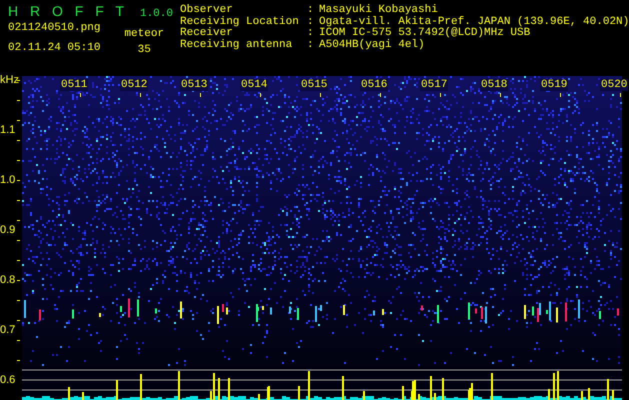 The image size is (629, 400). What do you see at coordinates (474, 22) in the screenshot?
I see `info-value: Ogata-vill. Akita-Pref. JAPAN (139.96E, 40.02N)` at bounding box center [474, 22].